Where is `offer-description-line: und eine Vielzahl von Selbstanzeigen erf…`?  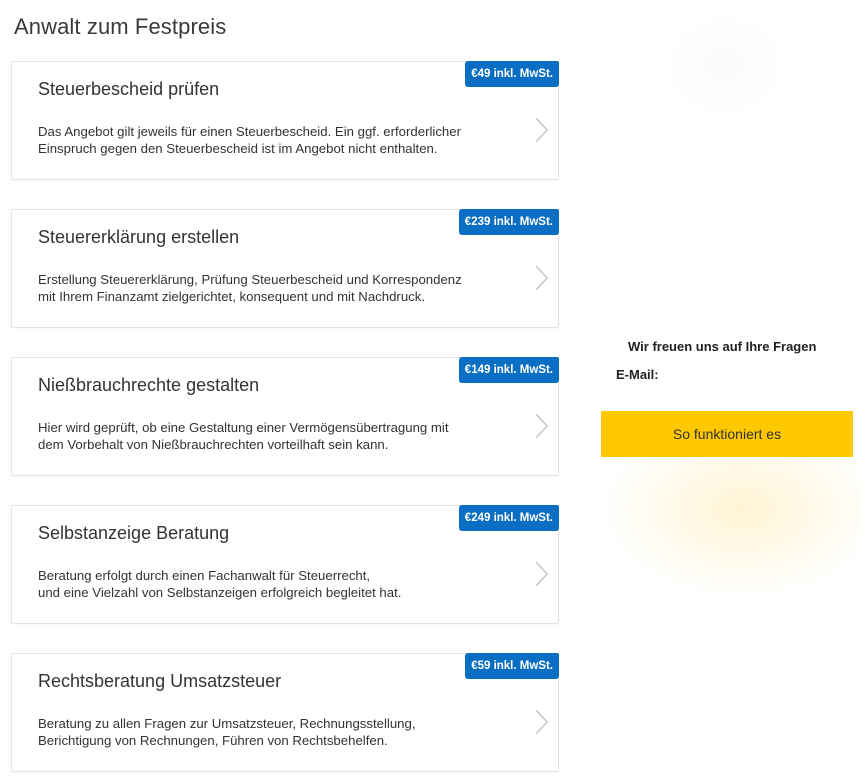 offer-description-line: und eine Vielzahl von Selbstanzeigen erf… is located at coordinates (220, 592).